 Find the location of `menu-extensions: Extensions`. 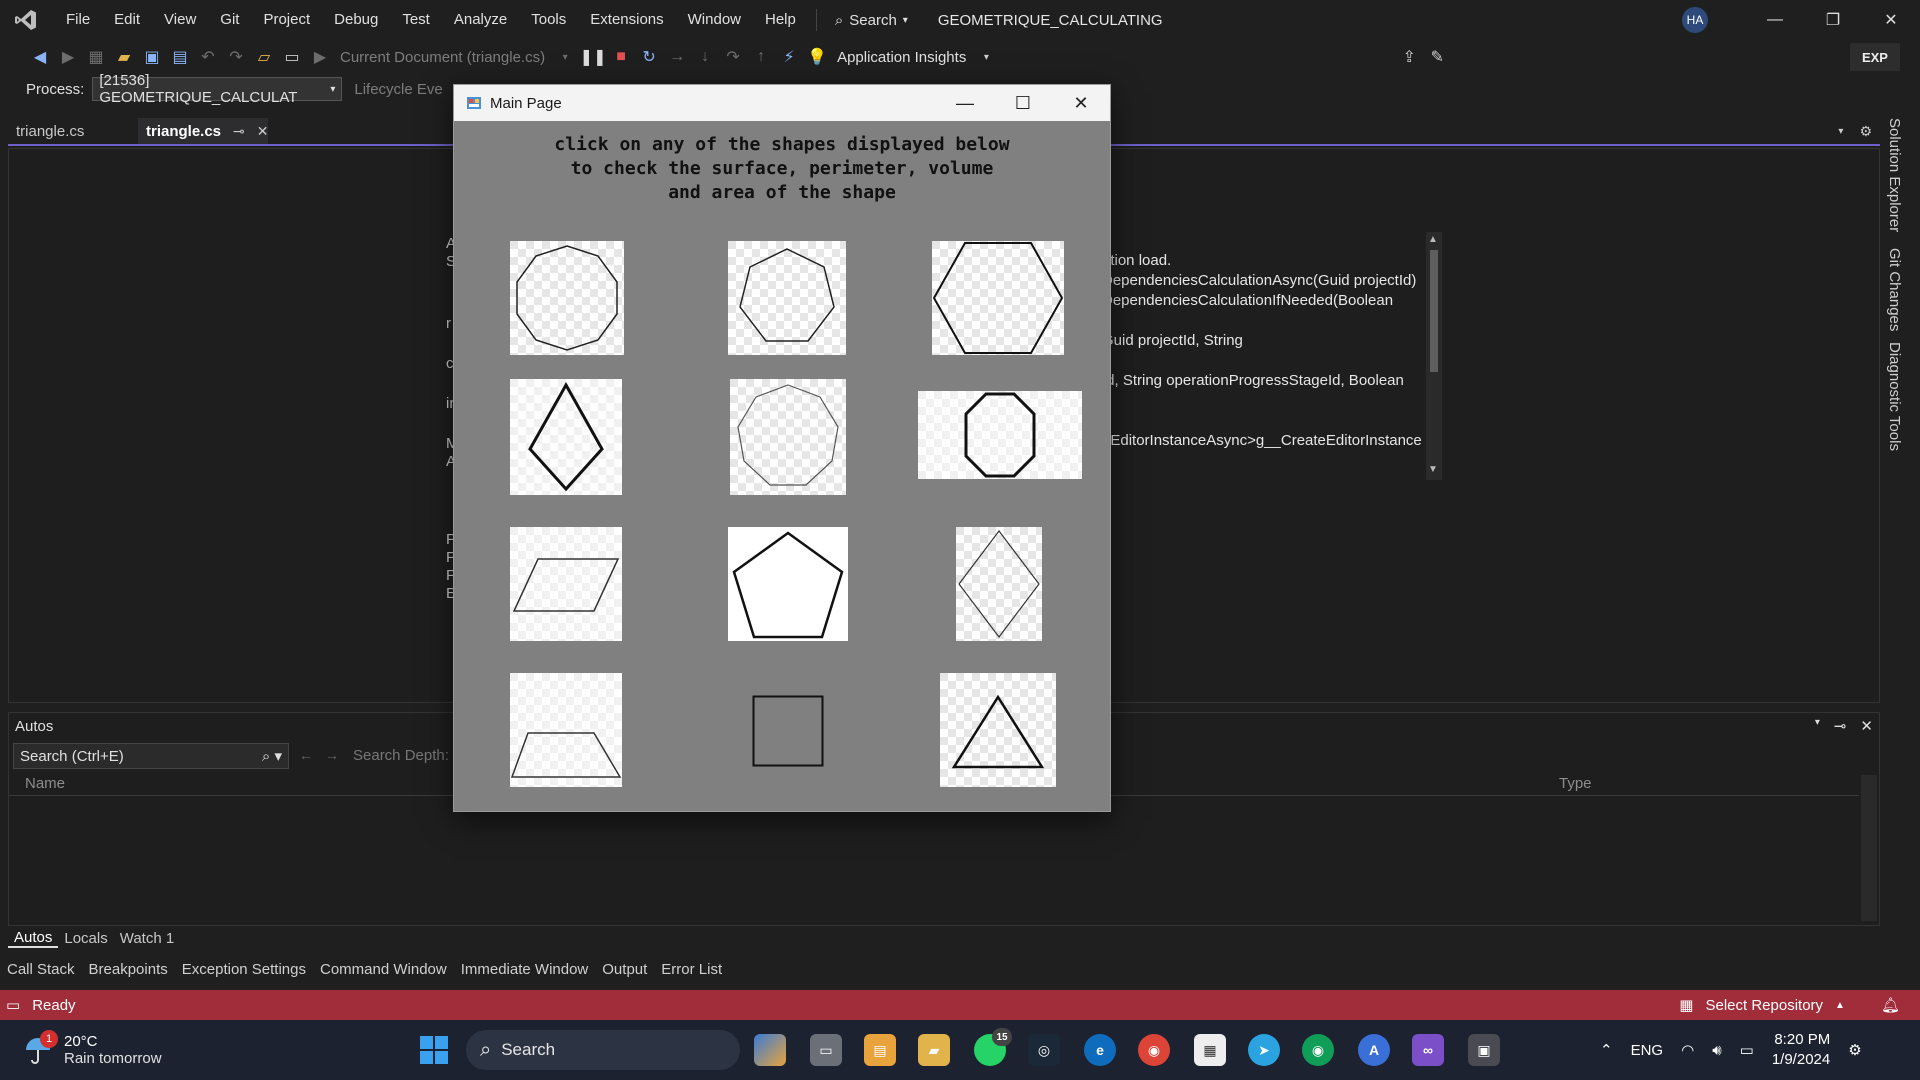

menu-extensions: Extensions is located at coordinates (626, 20).